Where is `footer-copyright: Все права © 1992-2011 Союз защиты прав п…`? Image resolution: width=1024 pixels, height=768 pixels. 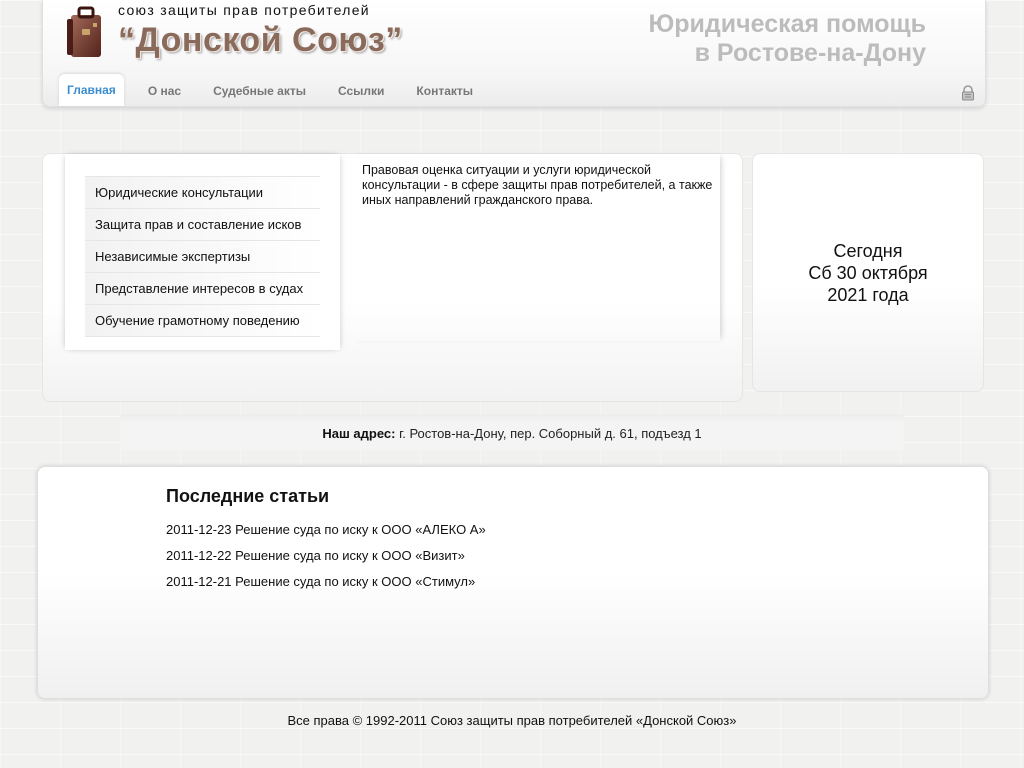 footer-copyright: Все права © 1992-2011 Союз защиты прав п… is located at coordinates (512, 720).